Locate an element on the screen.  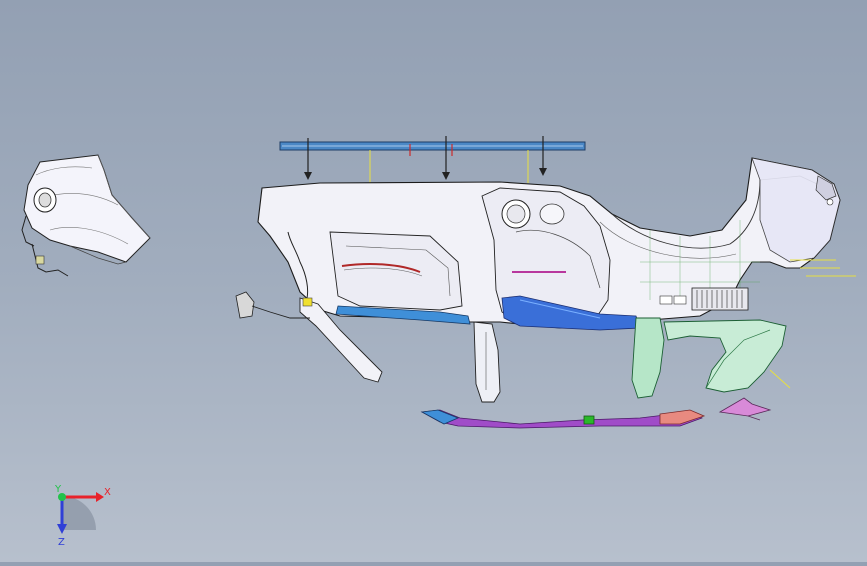
y-axis-label: Y is located at coordinates (58, 489).